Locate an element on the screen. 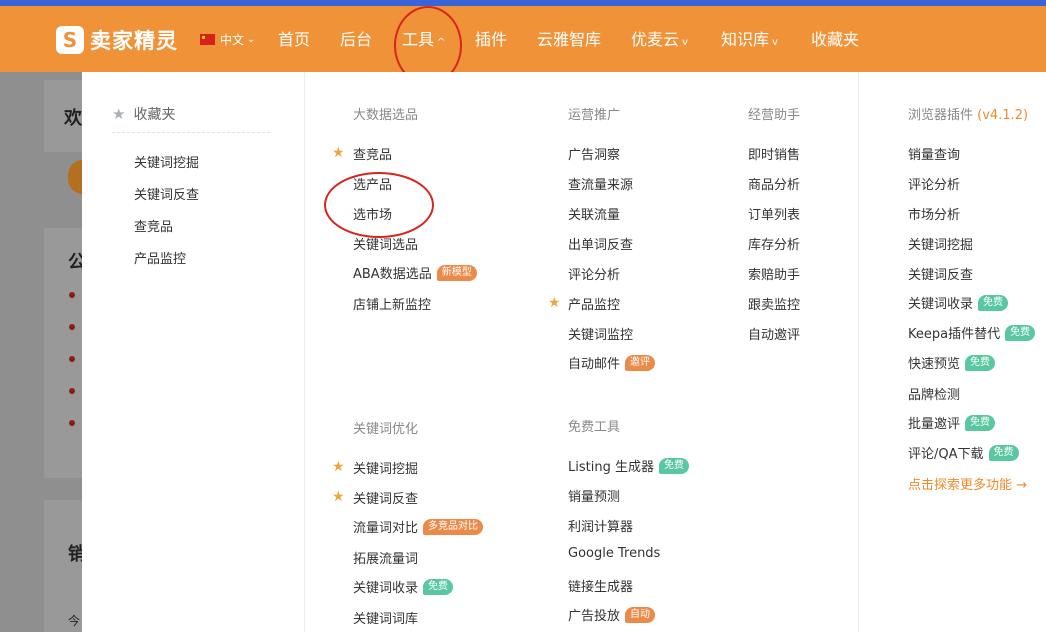 The height and width of the screenshot is (632, 1046). nav-favorites: 收藏夹 is located at coordinates (835, 40).